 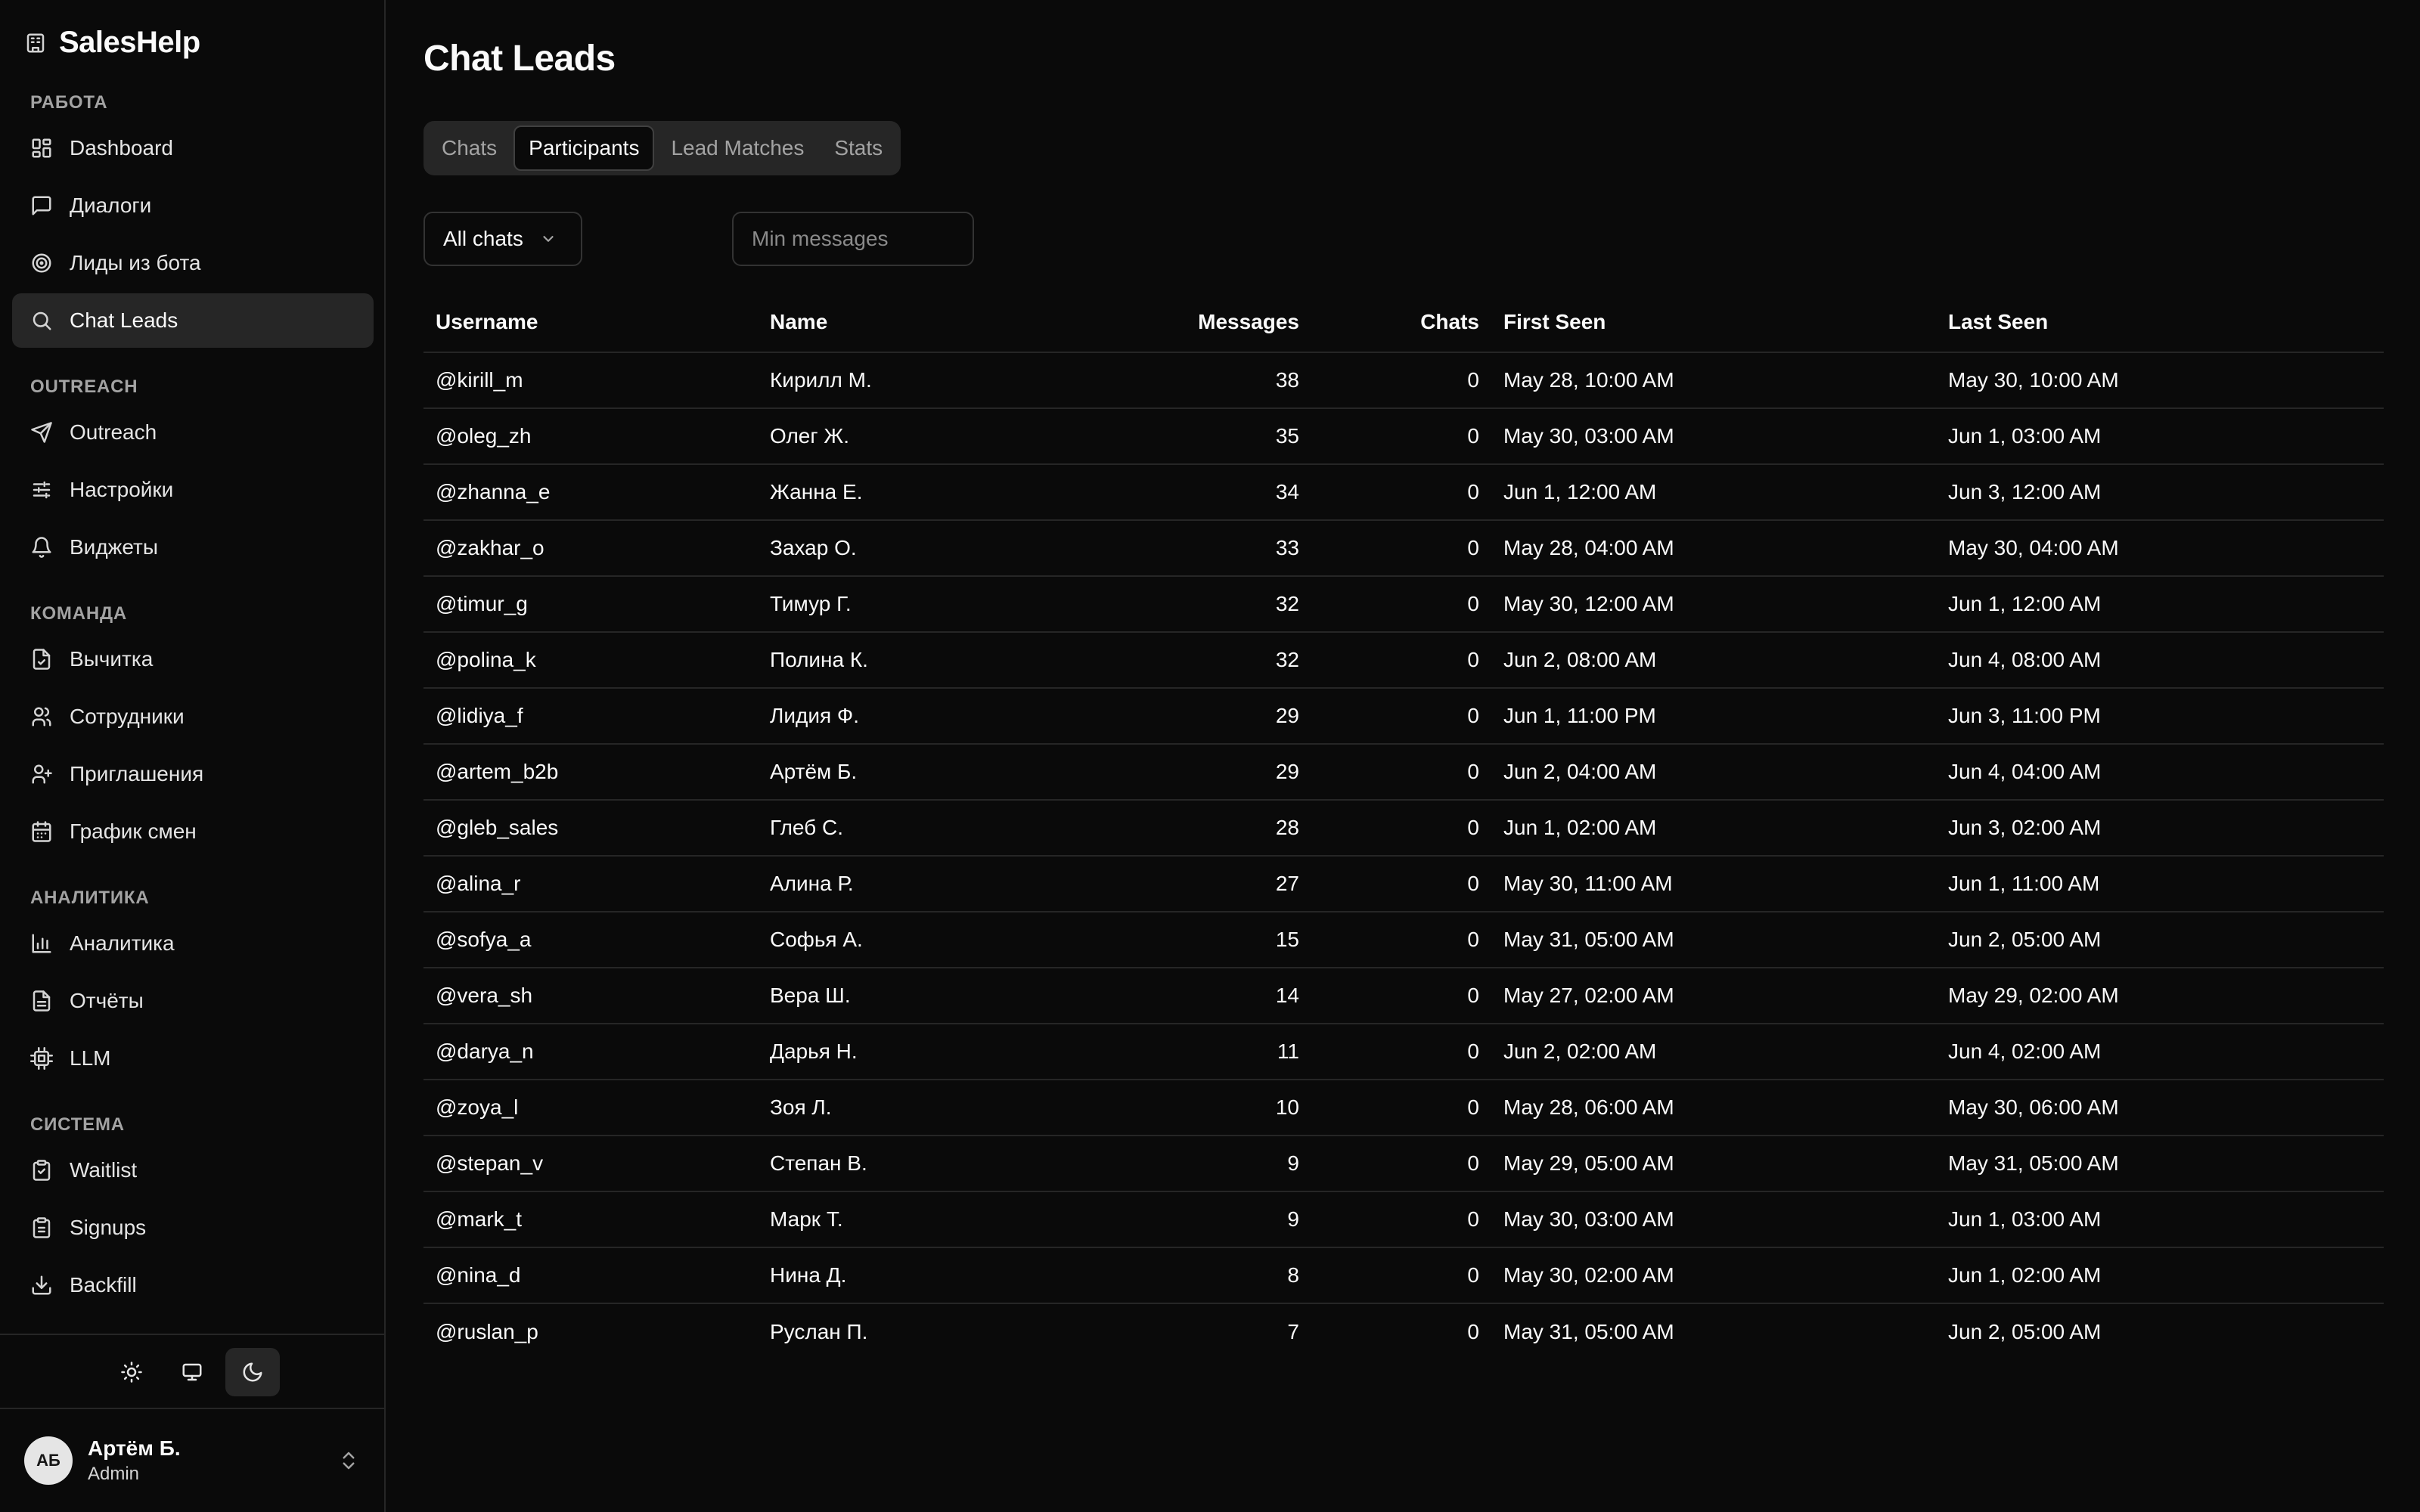 What do you see at coordinates (1713, 660) in the screenshot?
I see `first-seen-cell: Jun 2, 08:00 AM` at bounding box center [1713, 660].